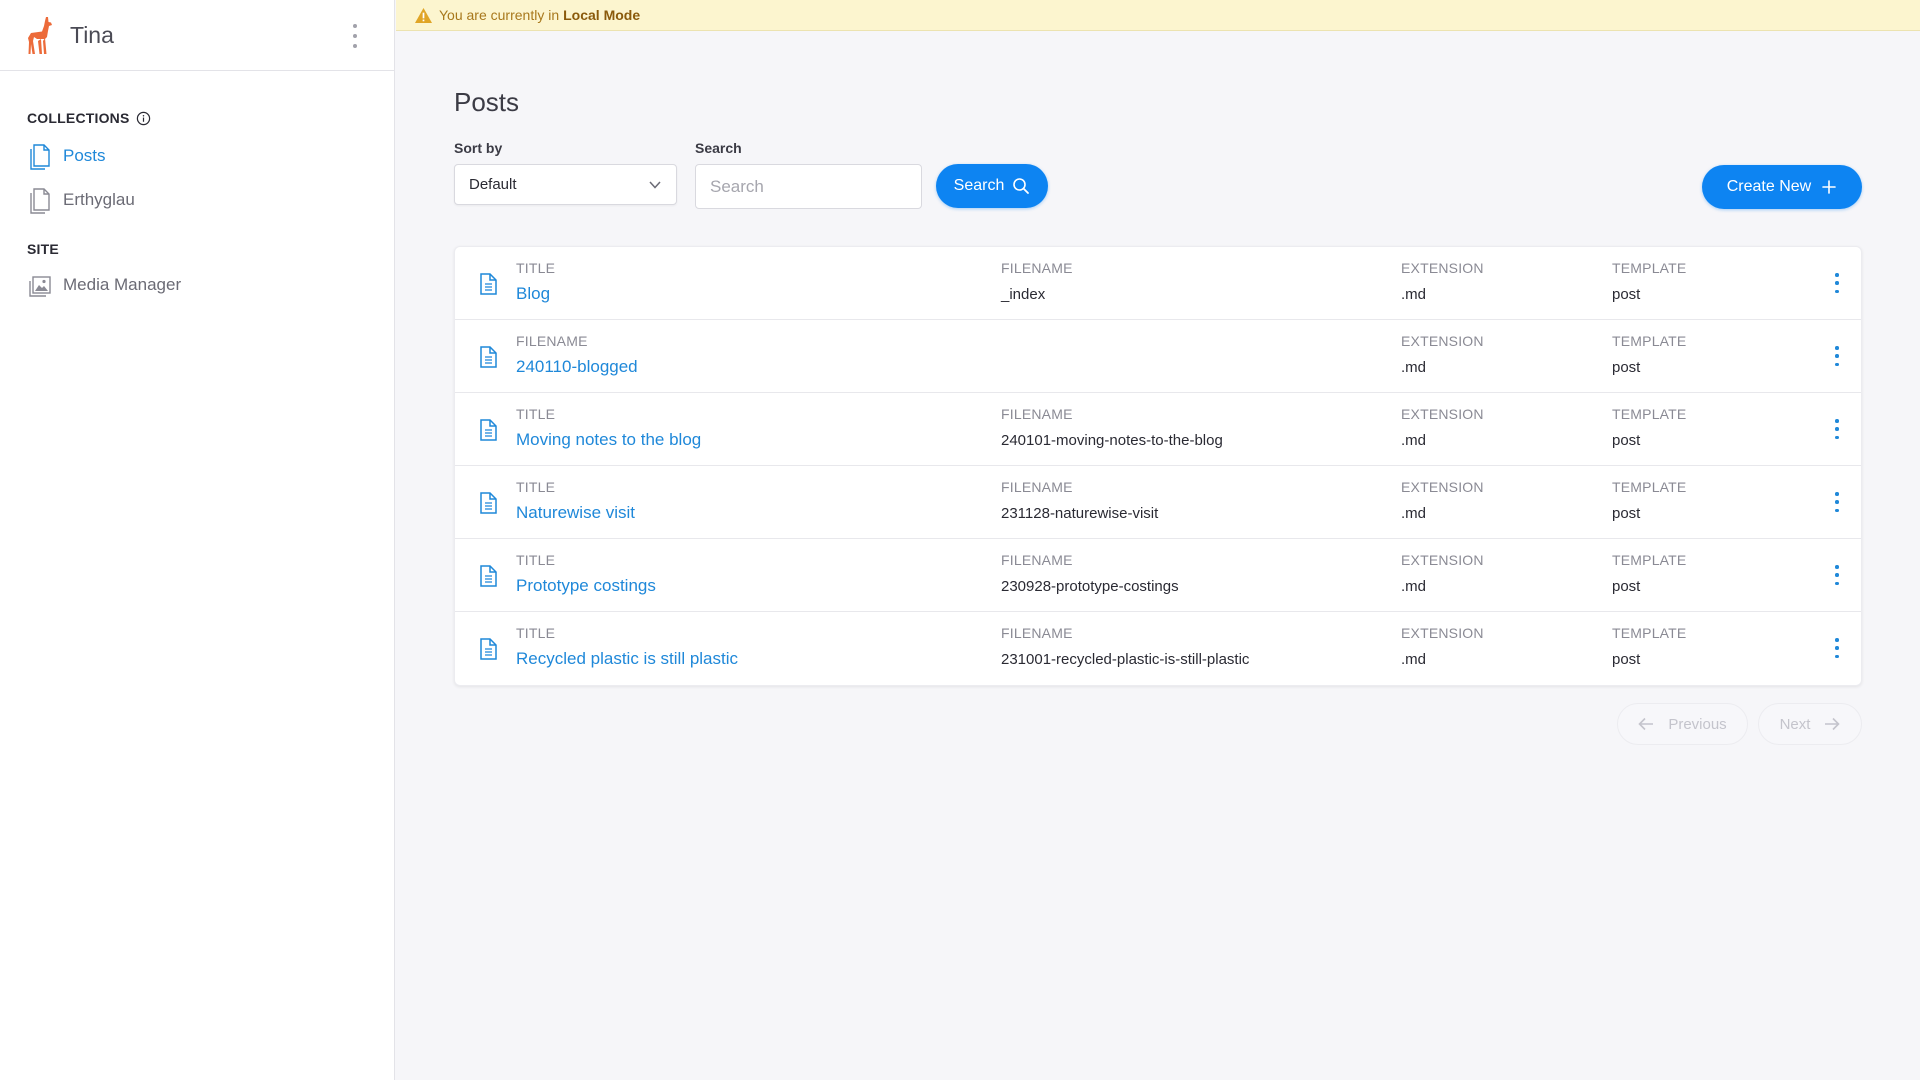 Image resolution: width=1920 pixels, height=1080 pixels. Describe the element at coordinates (1833, 724) in the screenshot. I see `arrow-right-icon` at that location.